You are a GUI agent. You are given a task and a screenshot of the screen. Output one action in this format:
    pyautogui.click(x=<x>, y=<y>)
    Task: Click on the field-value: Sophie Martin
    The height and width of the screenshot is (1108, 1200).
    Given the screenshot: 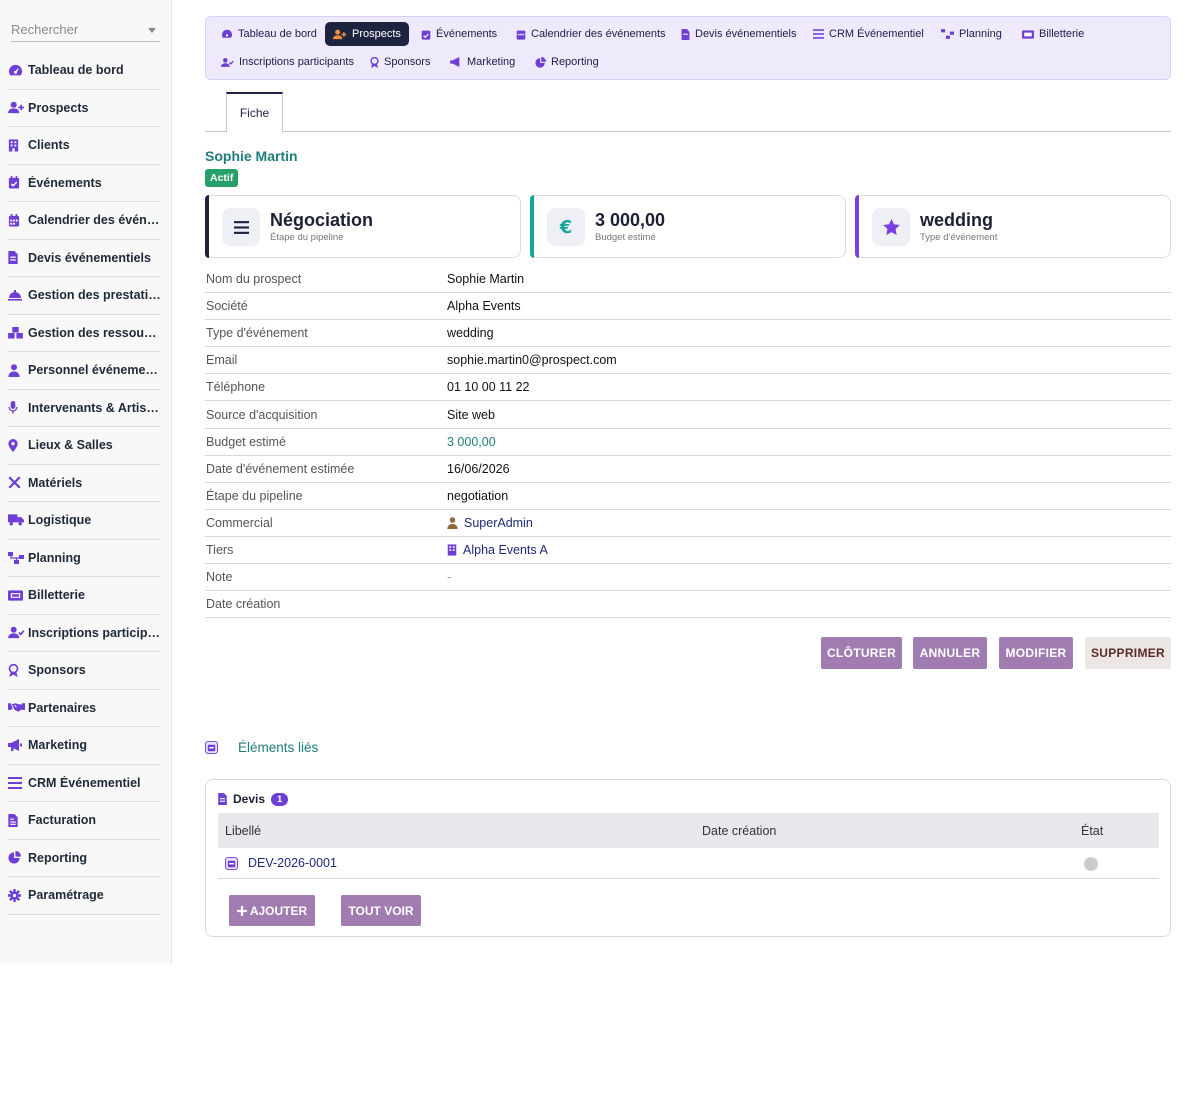 What is the action you would take?
    pyautogui.click(x=486, y=279)
    